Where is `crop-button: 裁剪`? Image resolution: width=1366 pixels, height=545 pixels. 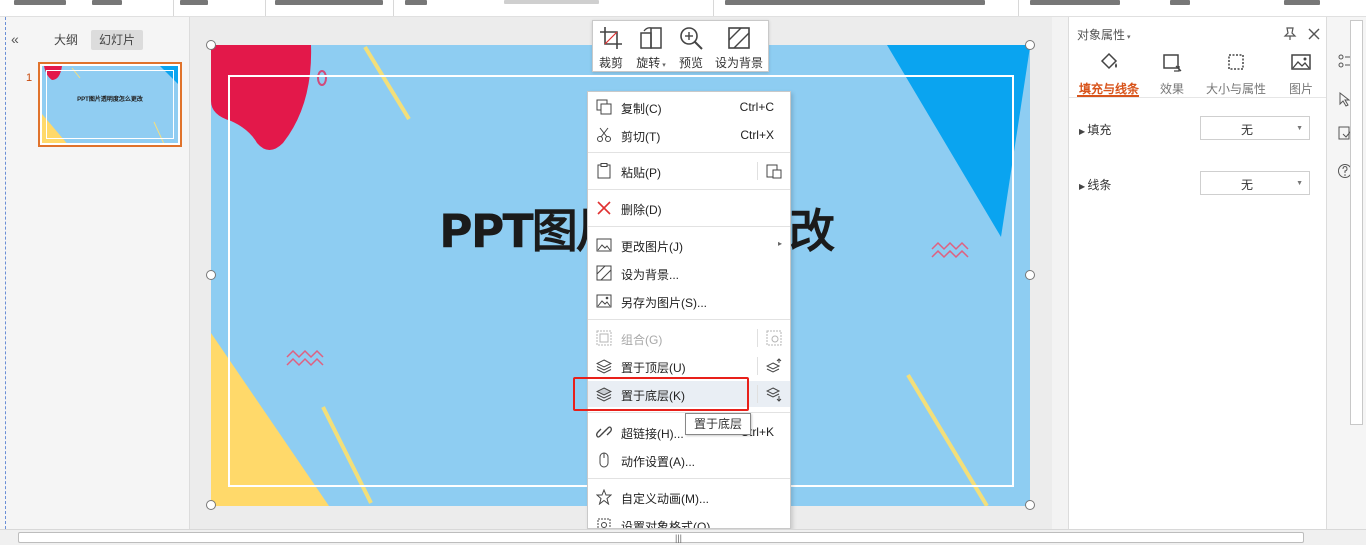
crop-button: 裁剪 is located at coordinates (611, 47).